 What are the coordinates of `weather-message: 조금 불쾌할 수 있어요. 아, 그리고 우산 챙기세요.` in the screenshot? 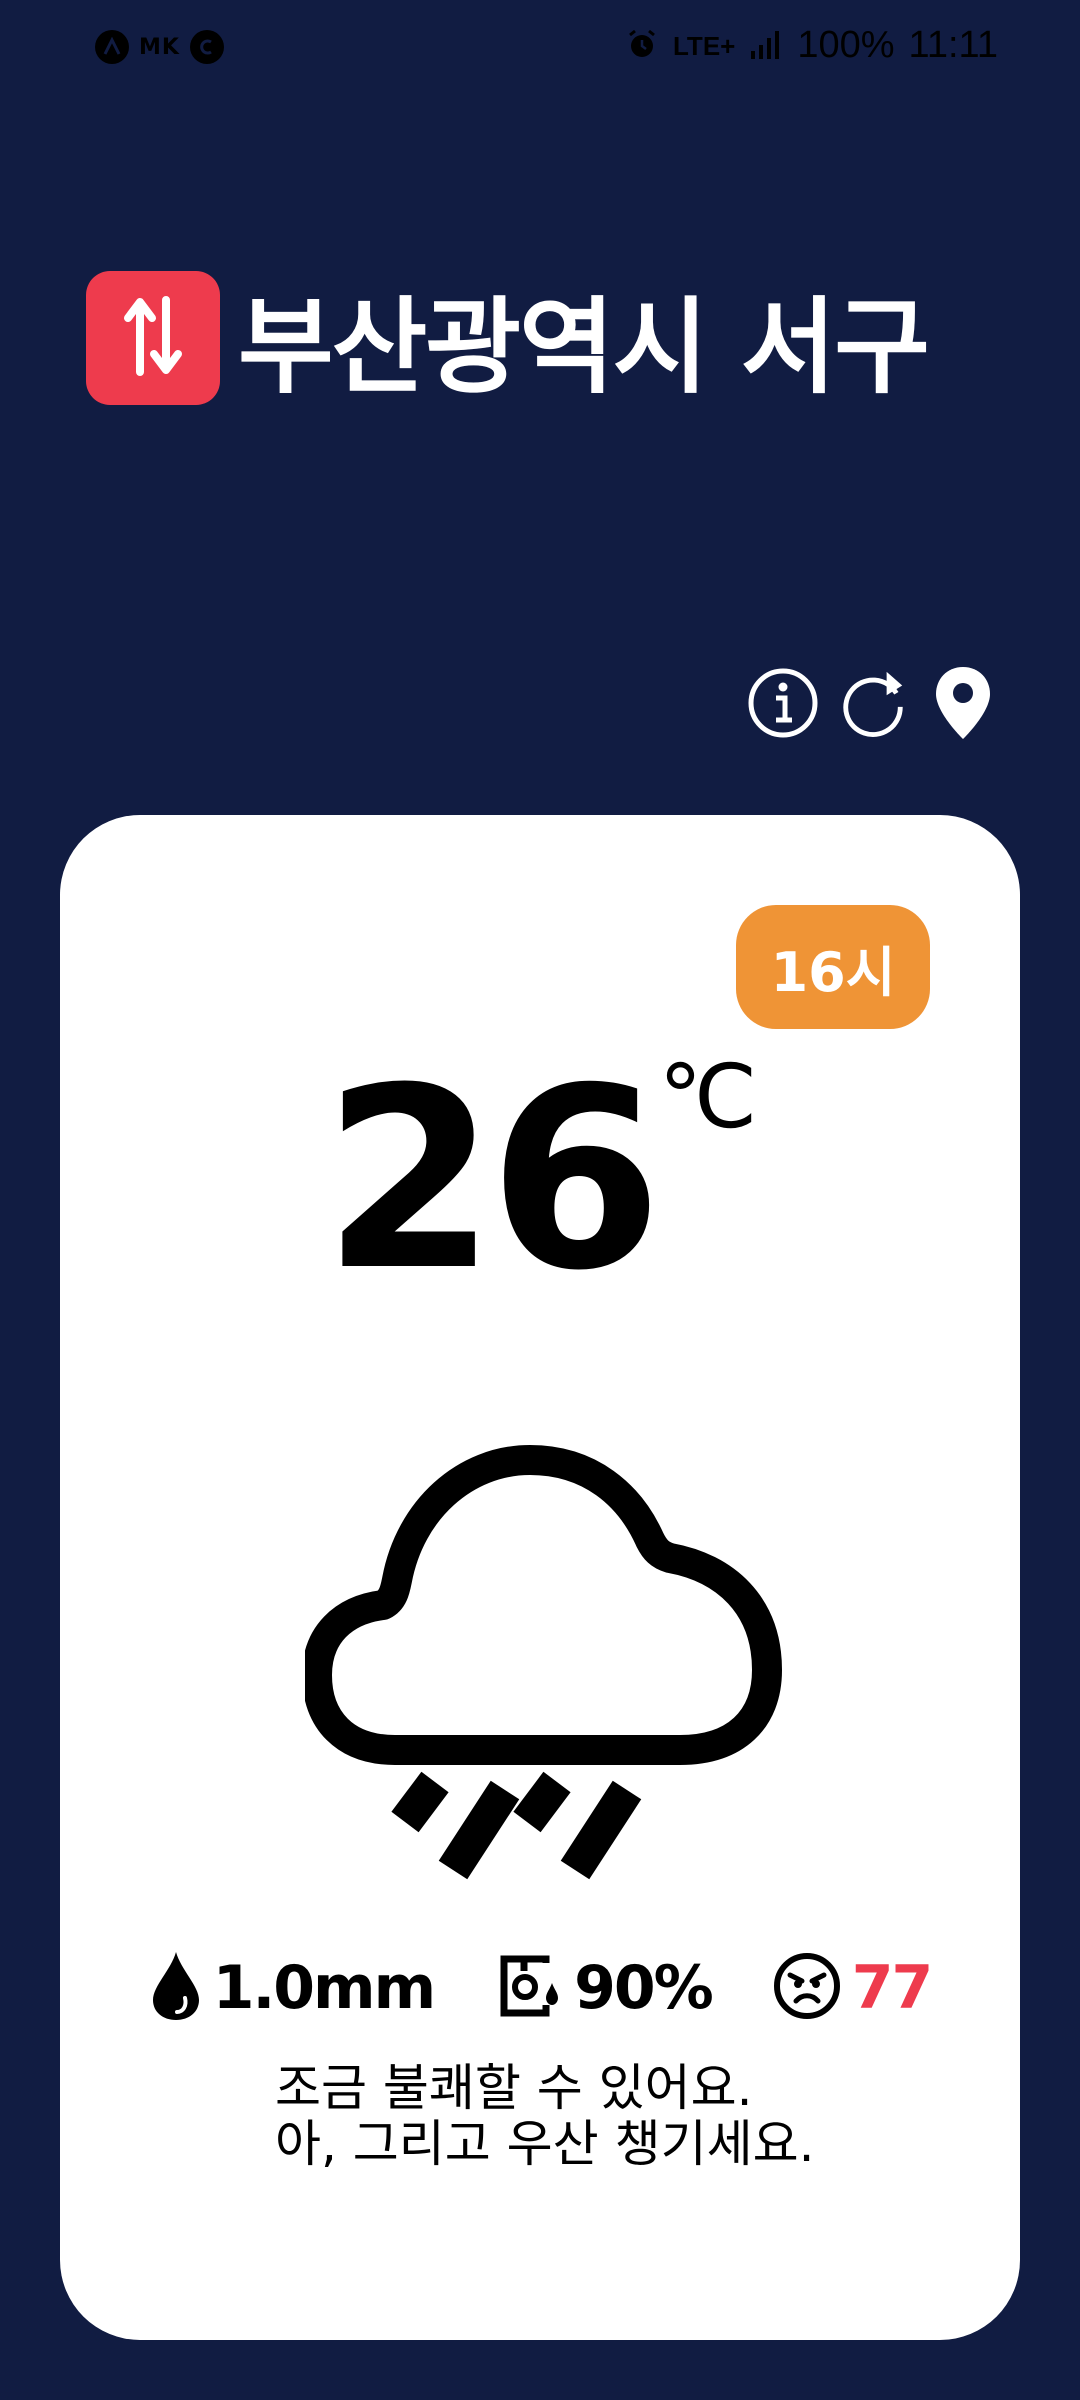 It's located at (544, 2116).